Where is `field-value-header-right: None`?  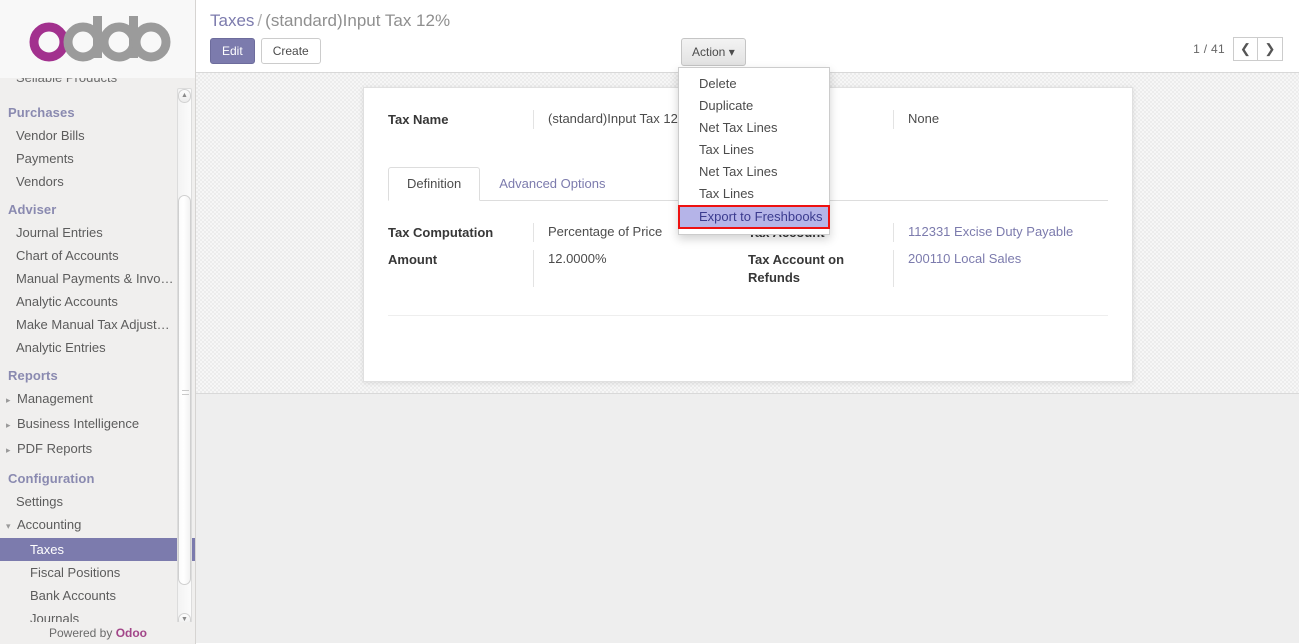 field-value-header-right: None is located at coordinates (1000, 119).